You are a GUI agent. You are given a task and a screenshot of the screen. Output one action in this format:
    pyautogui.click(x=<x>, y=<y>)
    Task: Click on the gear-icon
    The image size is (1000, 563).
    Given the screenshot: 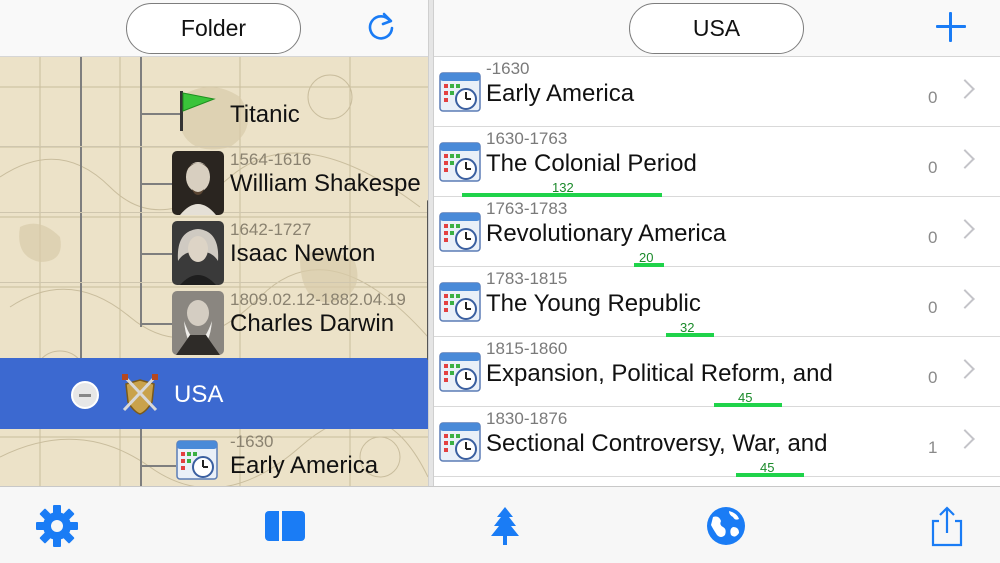 What is the action you would take?
    pyautogui.click(x=57, y=526)
    